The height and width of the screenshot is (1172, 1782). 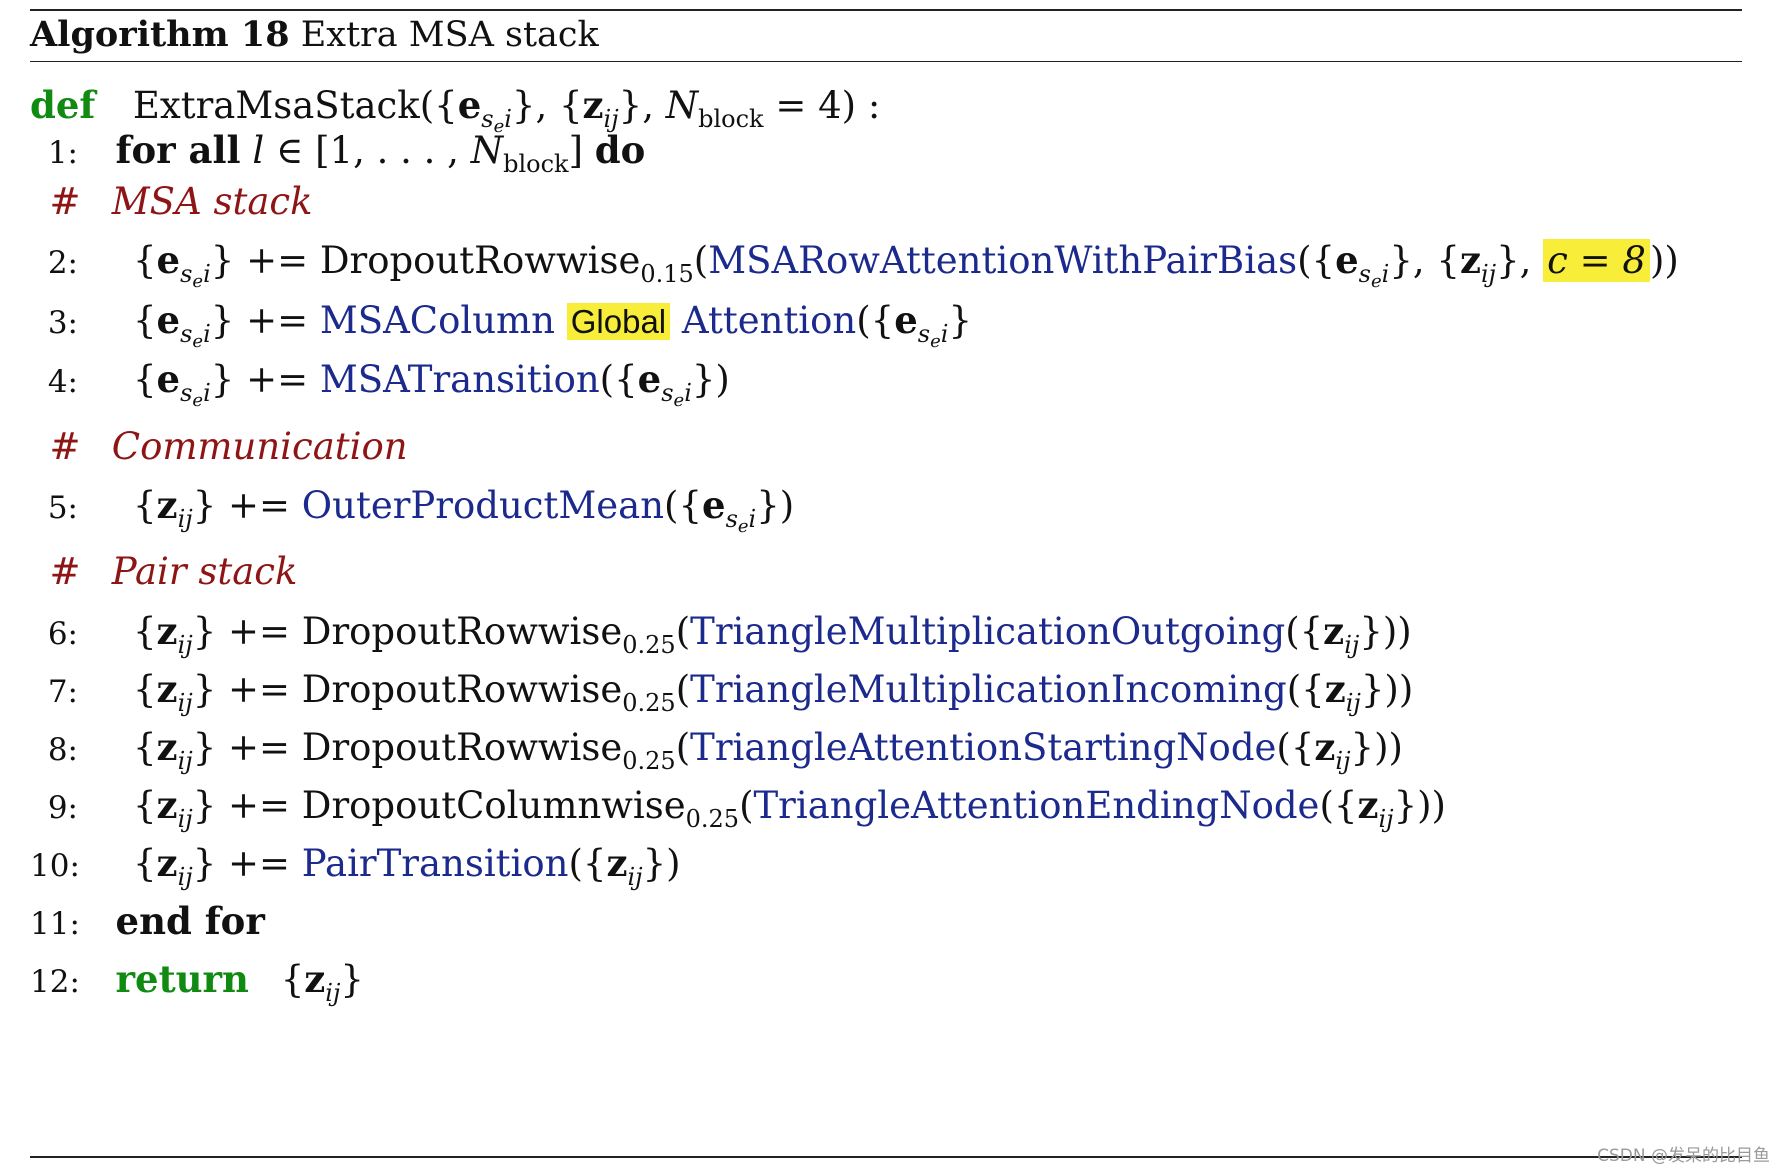 What do you see at coordinates (197, 982) in the screenshot?
I see `algo-line-12: 12: return {zij}` at bounding box center [197, 982].